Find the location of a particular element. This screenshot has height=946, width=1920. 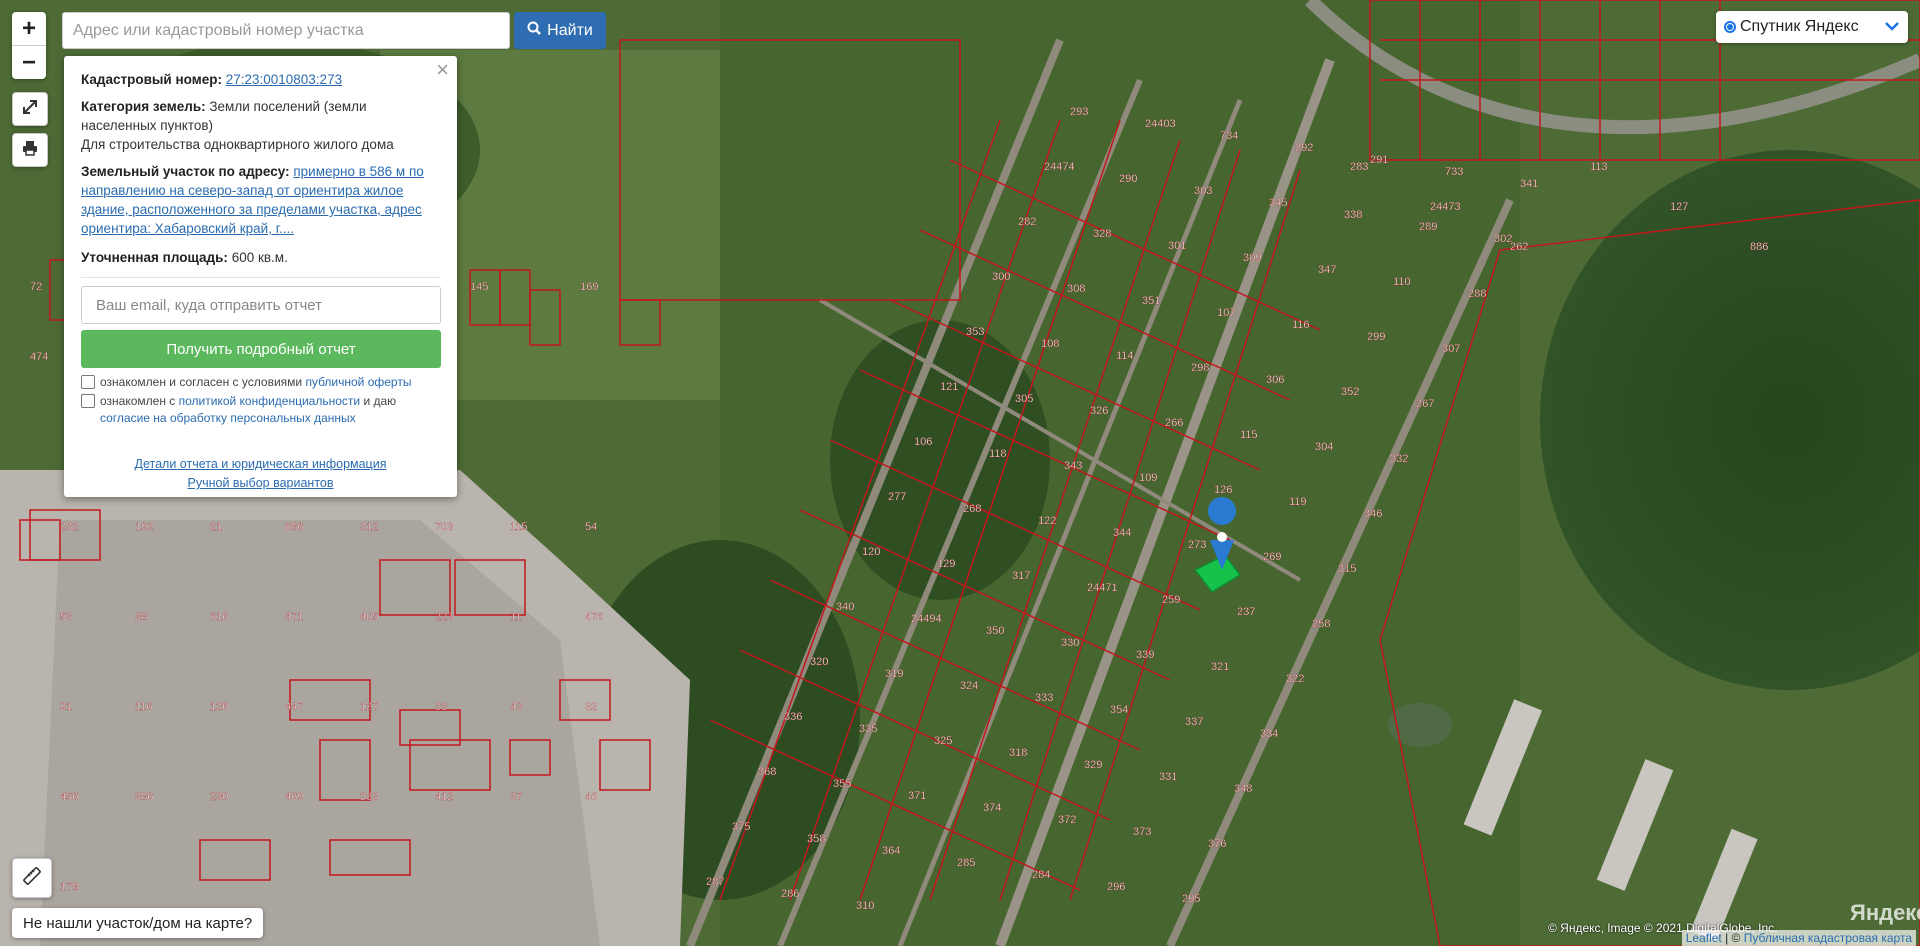

zoom-in-button: + is located at coordinates (29, 29).